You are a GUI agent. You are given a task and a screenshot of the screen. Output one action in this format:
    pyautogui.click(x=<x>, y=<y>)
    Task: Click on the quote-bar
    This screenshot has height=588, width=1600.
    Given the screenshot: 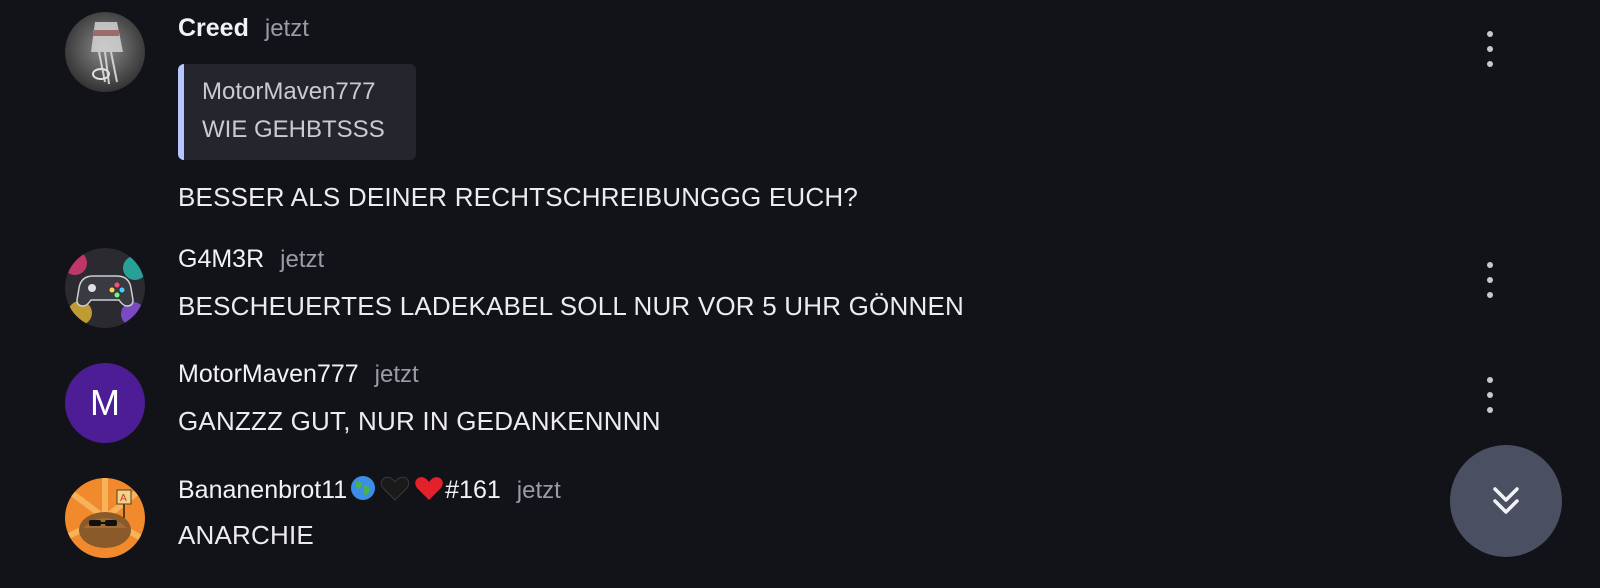 What is the action you would take?
    pyautogui.click(x=181, y=112)
    